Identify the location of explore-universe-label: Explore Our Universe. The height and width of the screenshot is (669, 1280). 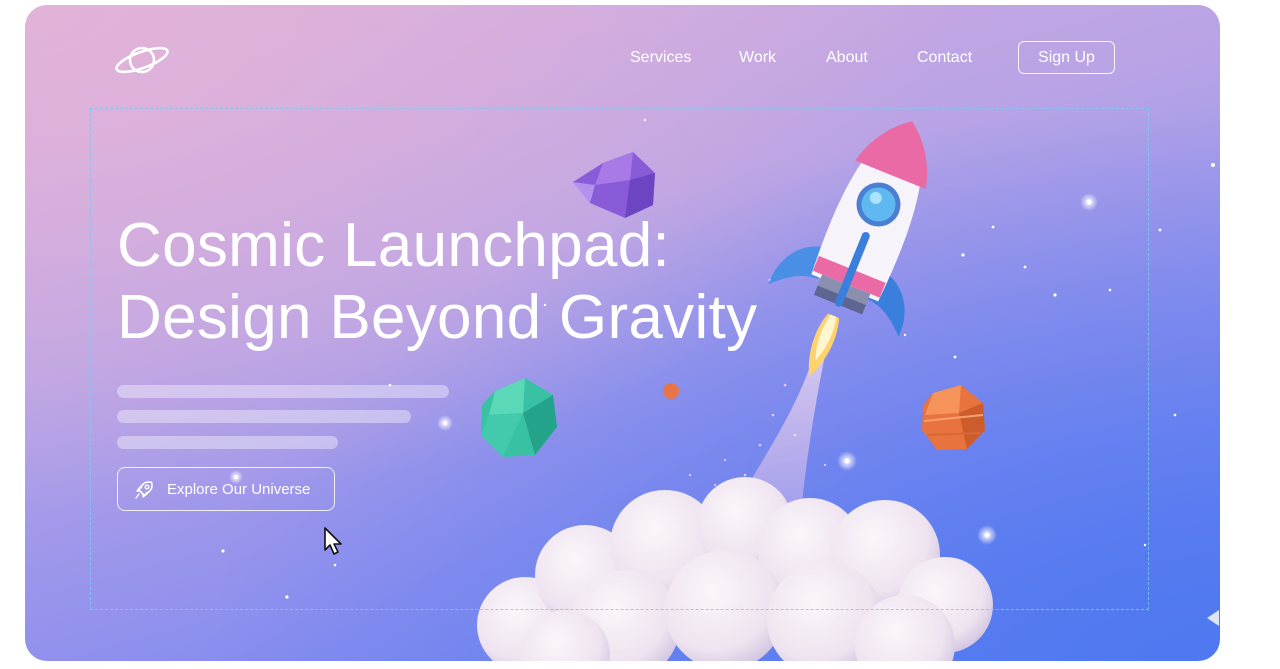
(239, 489).